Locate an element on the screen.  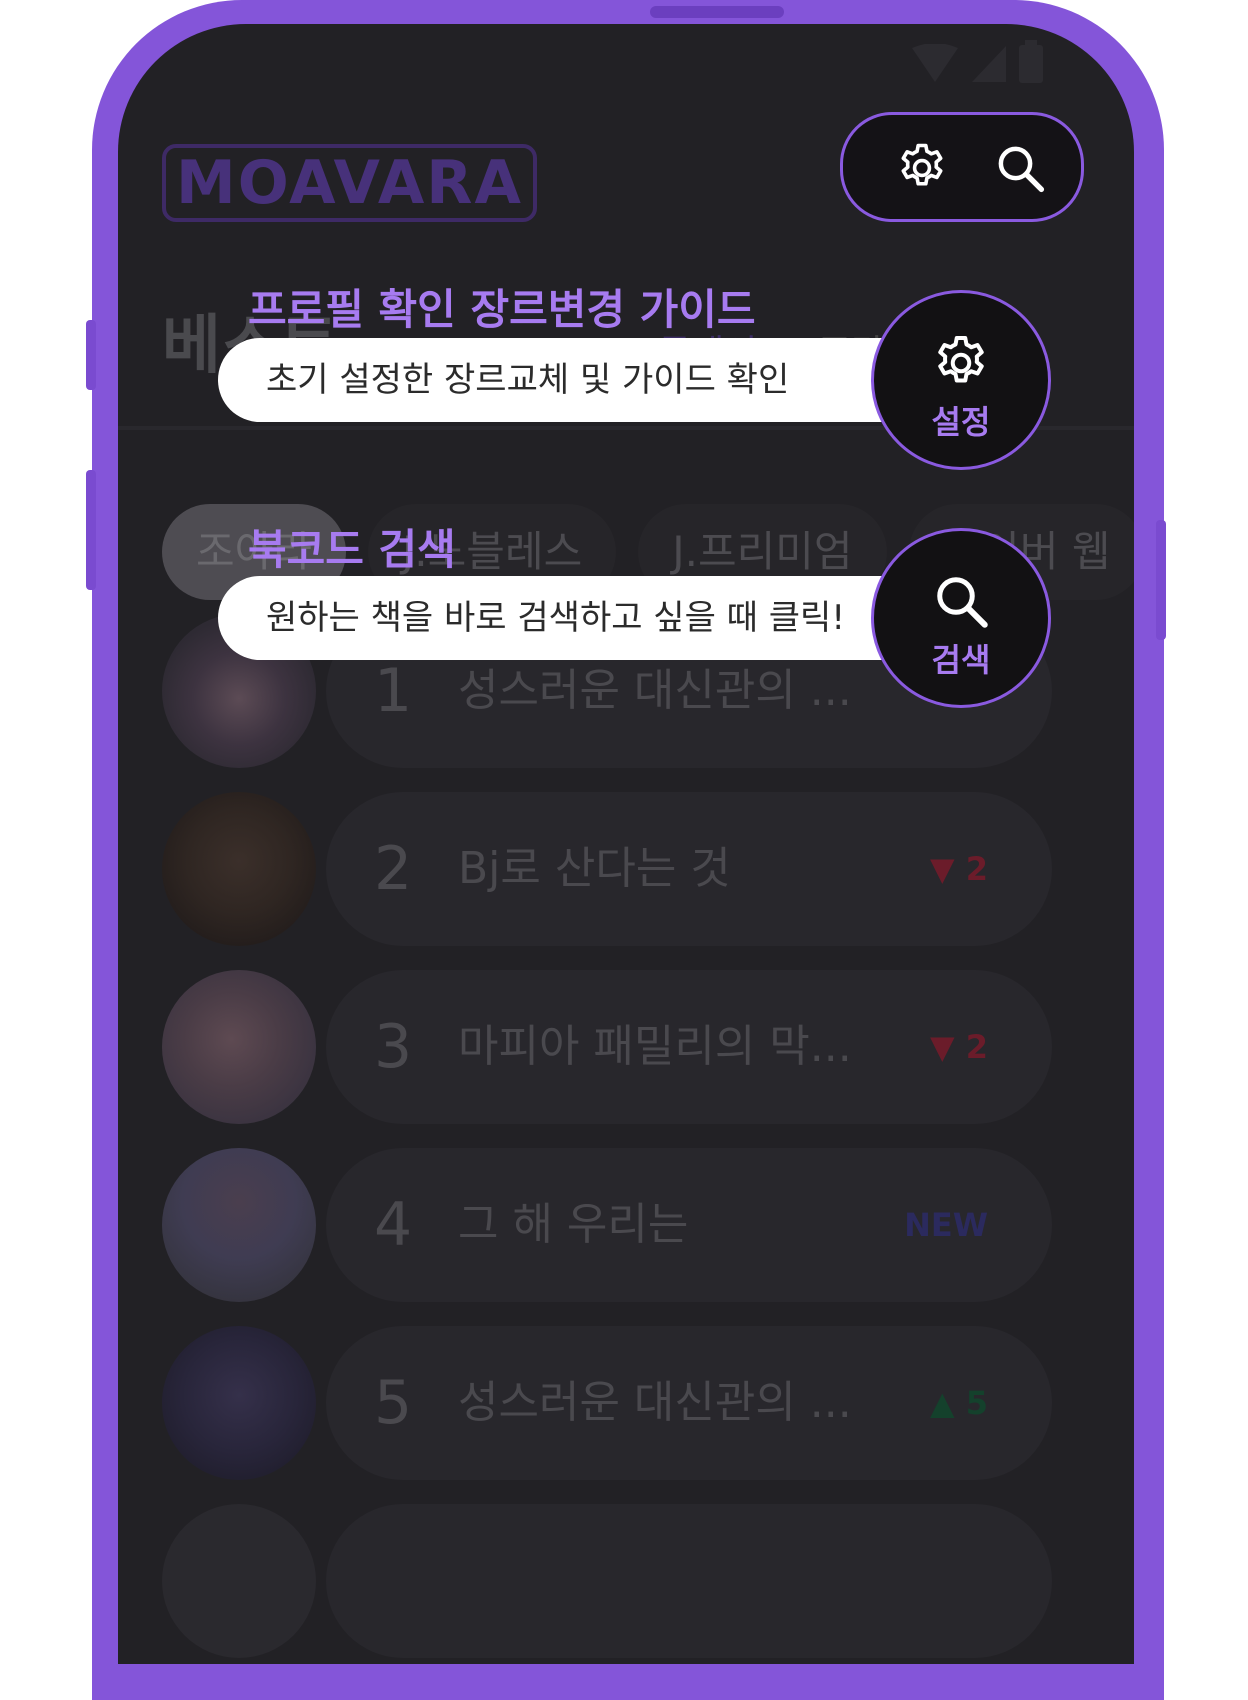
side-button is located at coordinates (91, 530).